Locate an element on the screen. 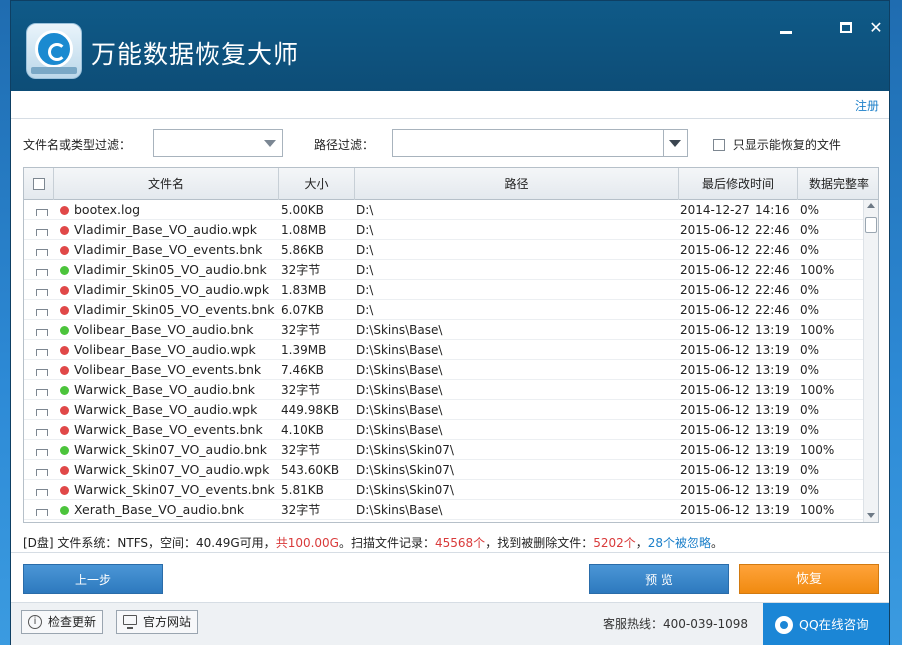  status-record-count: 45568个 is located at coordinates (460, 543).